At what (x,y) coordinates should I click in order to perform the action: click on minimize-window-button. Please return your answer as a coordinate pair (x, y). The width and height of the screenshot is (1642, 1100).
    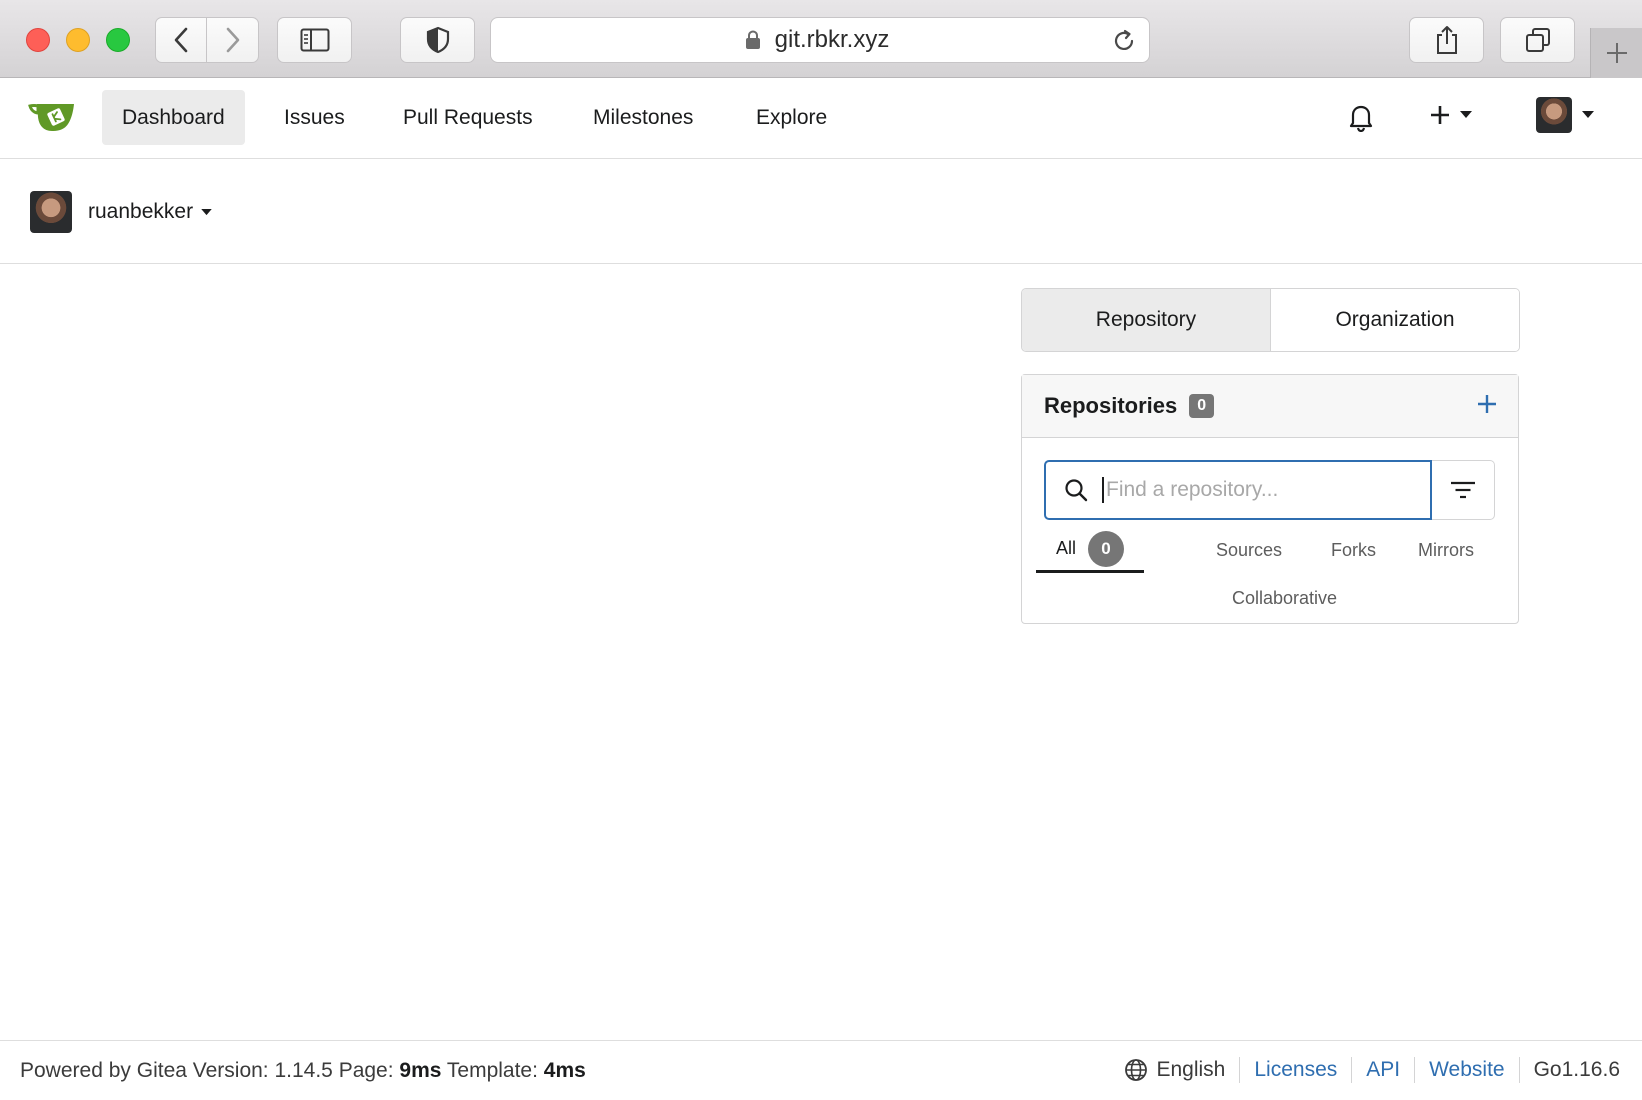
    Looking at the image, I should click on (78, 40).